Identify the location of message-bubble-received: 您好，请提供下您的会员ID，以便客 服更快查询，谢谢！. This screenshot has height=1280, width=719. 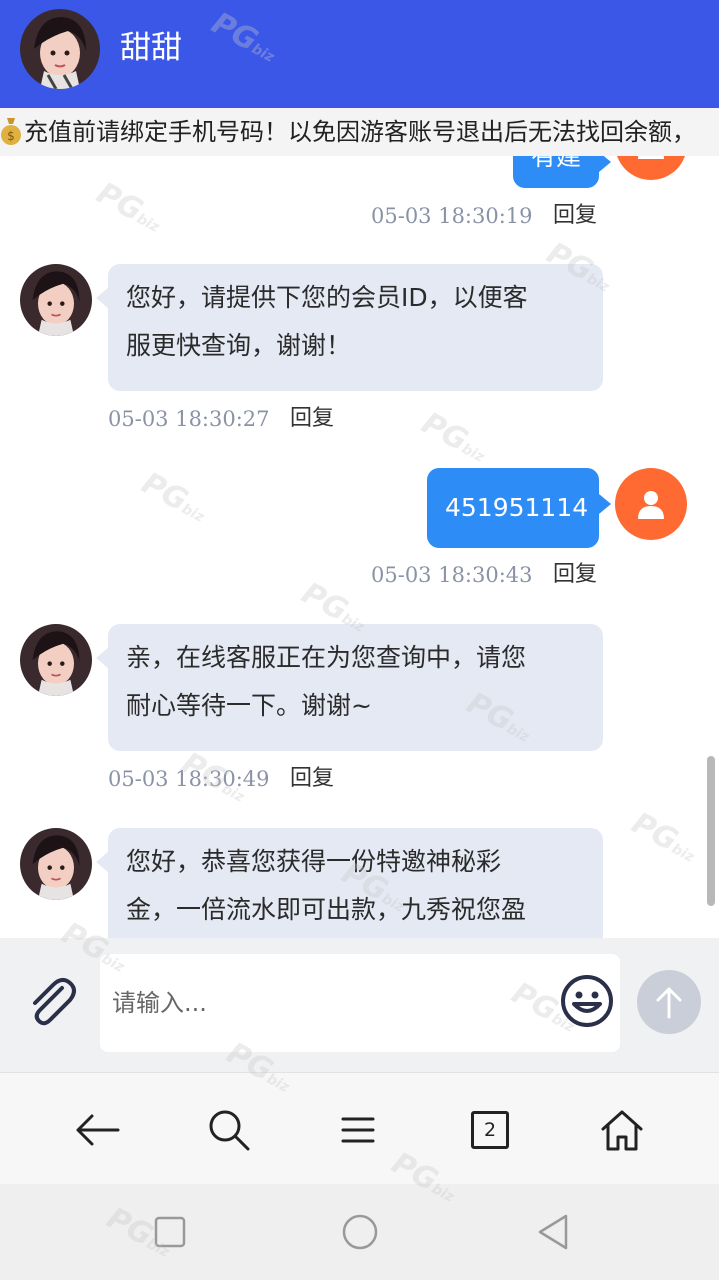
(349, 327).